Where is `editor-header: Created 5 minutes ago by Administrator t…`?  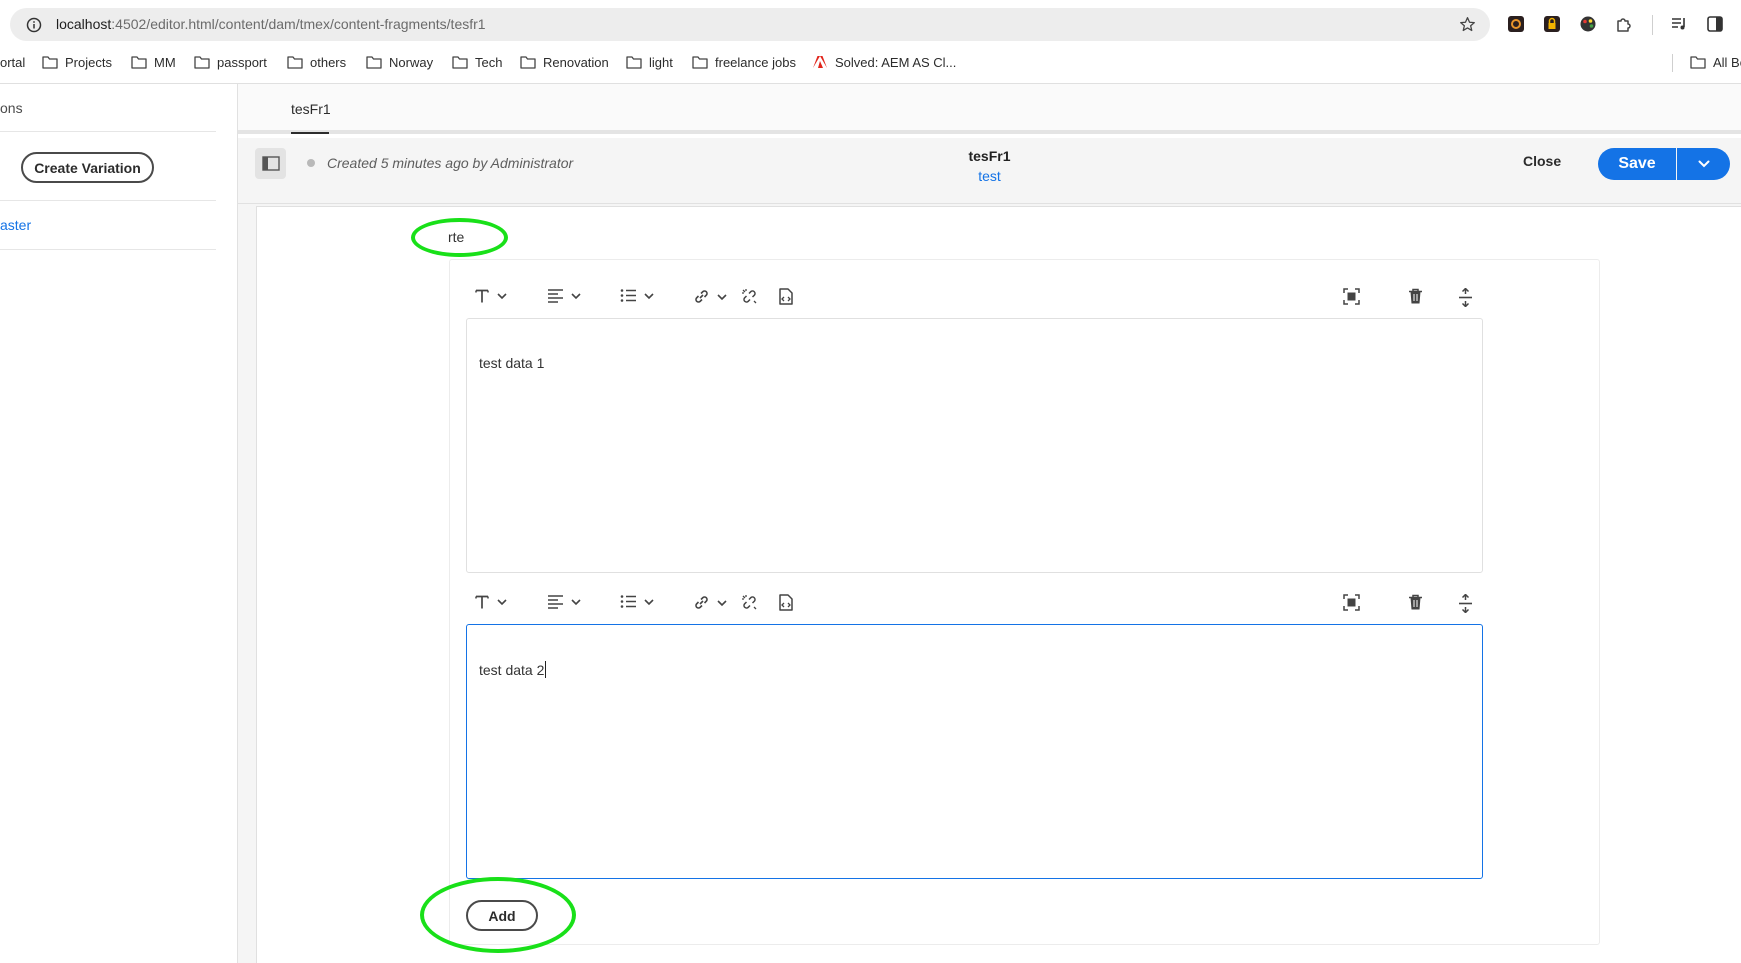 editor-header: Created 5 minutes ago by Administrator t… is located at coordinates (989, 171).